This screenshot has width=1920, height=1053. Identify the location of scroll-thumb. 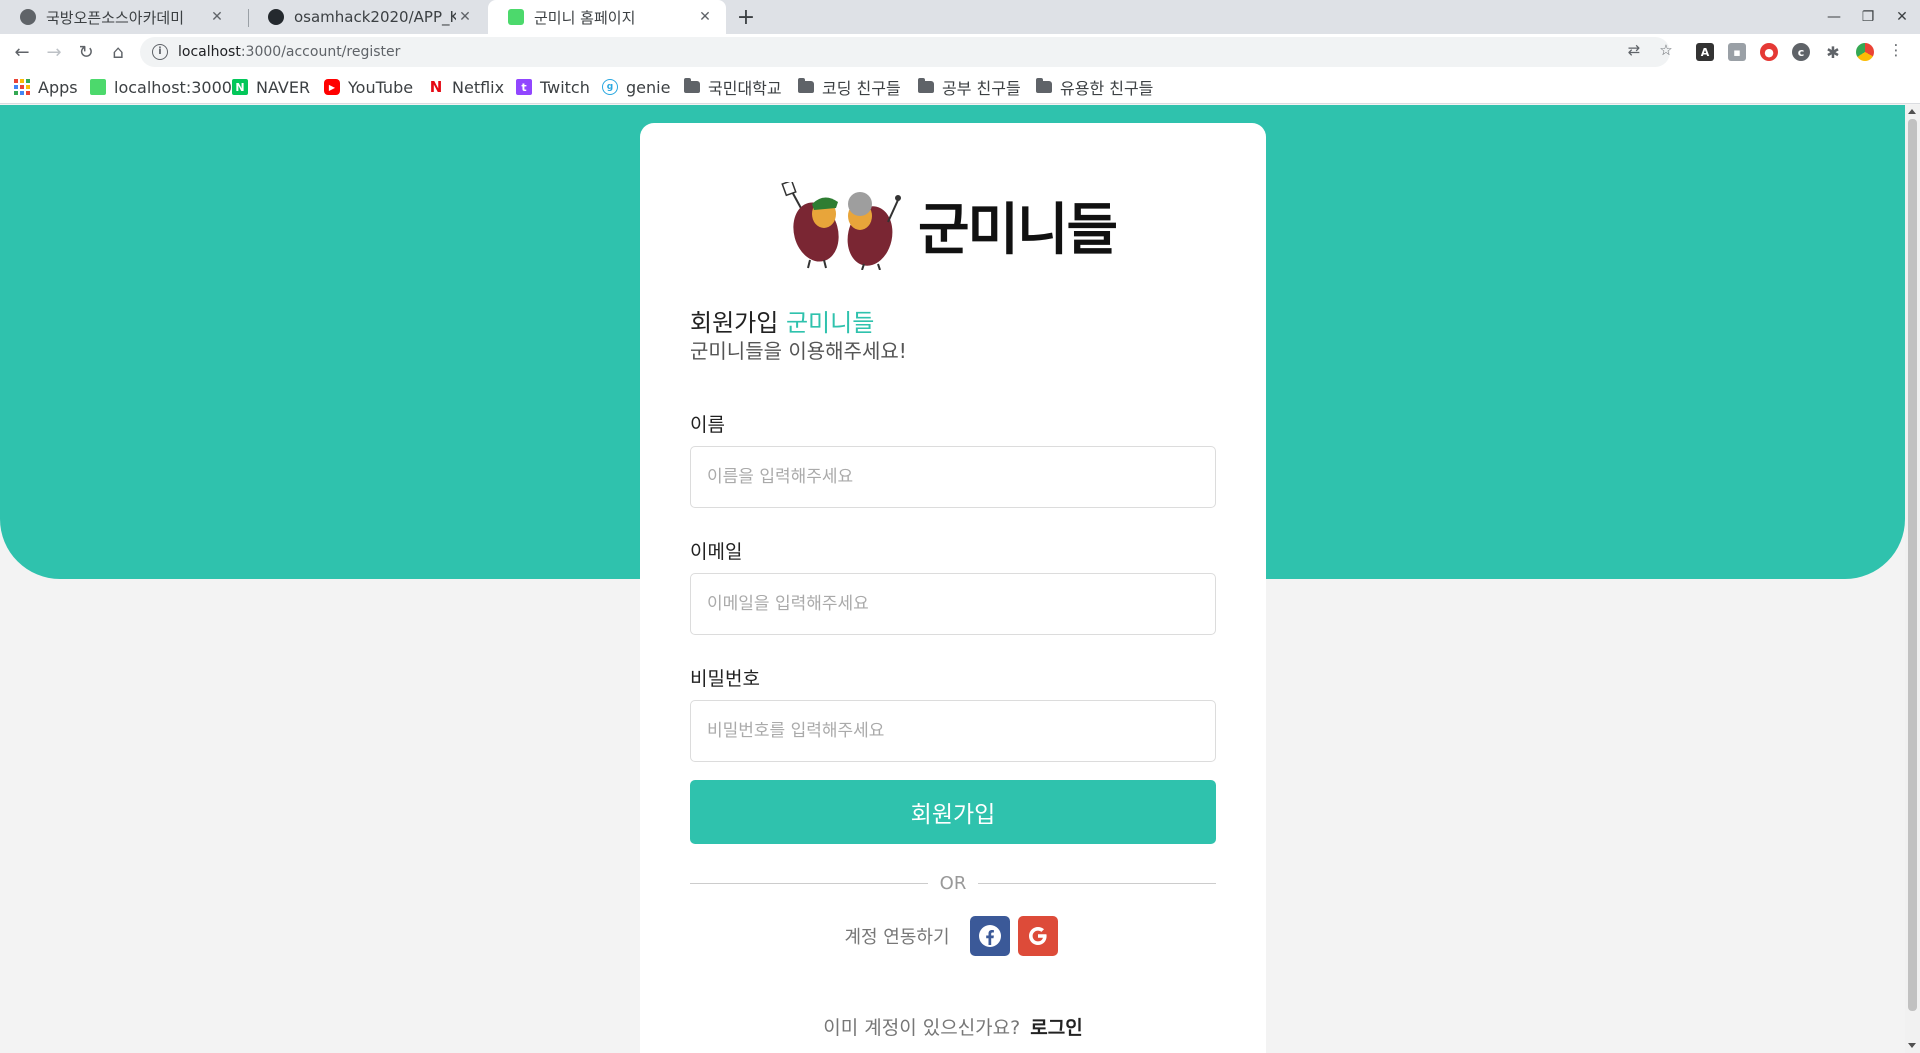
(1912, 565).